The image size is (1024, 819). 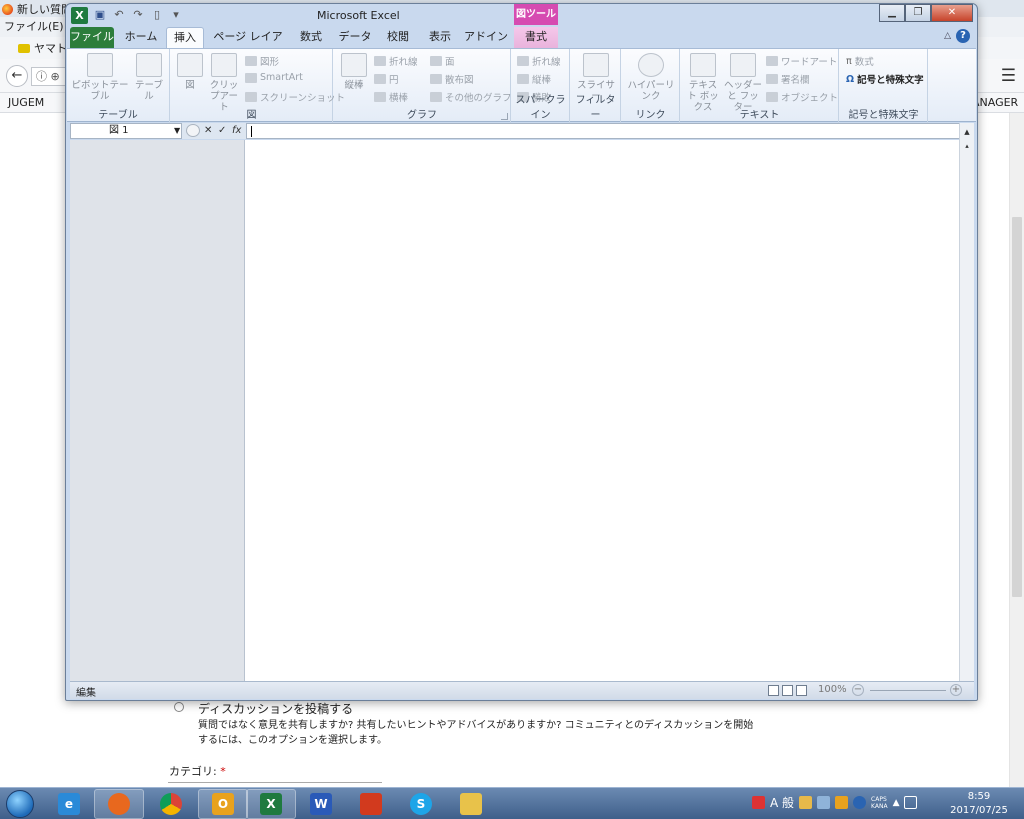 I want to click on system-clock: 8:59 2017/07/25, so click(x=979, y=804).